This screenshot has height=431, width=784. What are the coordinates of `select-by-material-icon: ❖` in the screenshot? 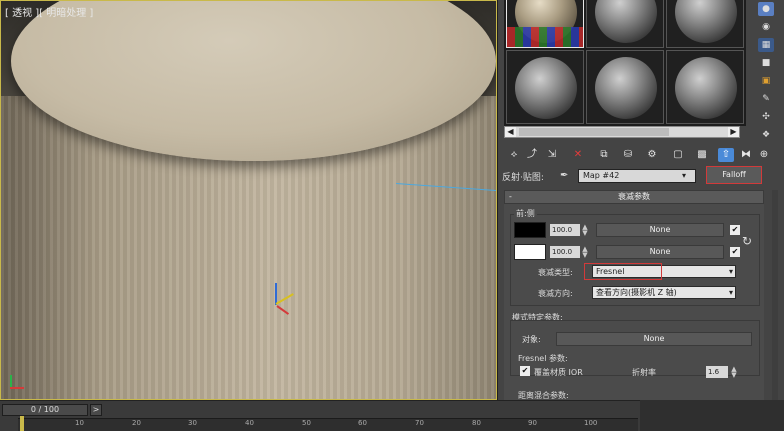 It's located at (766, 135).